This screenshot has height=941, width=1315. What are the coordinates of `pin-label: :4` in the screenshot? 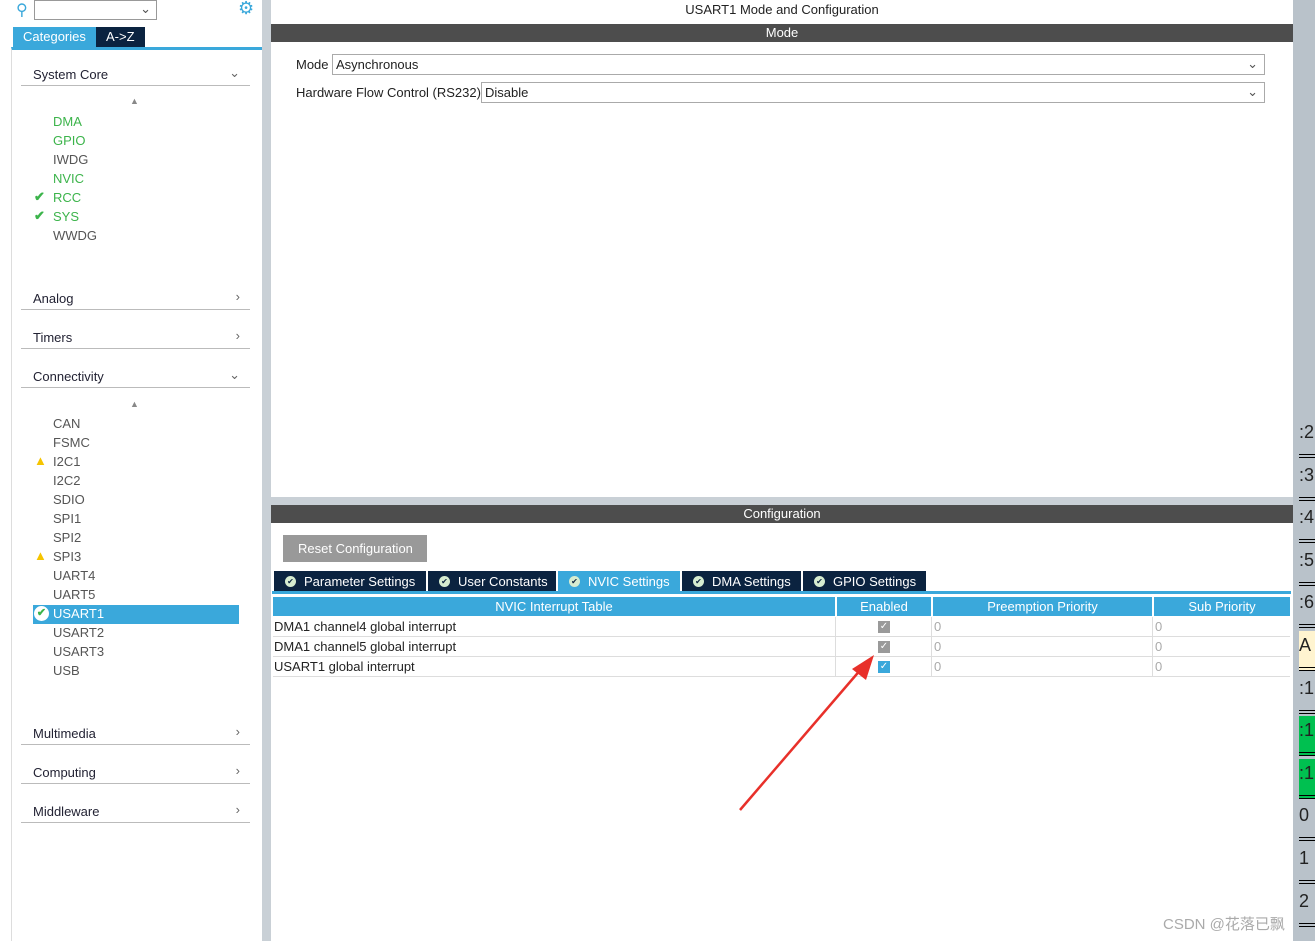 It's located at (1307, 523).